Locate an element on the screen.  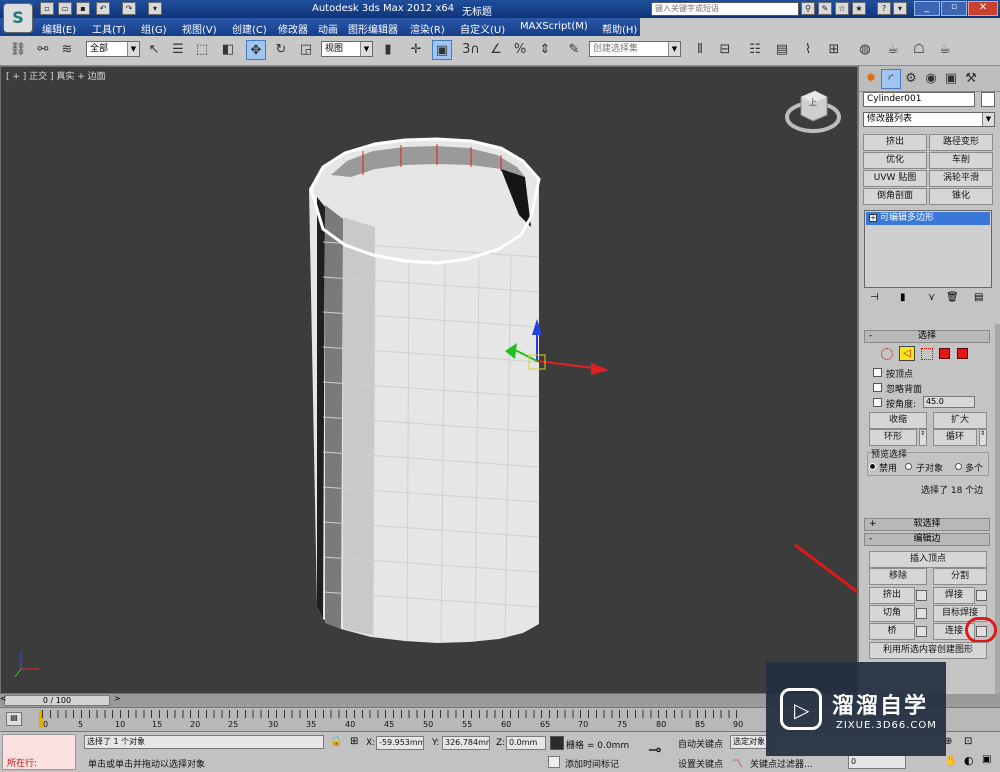
select-object-icon: ↖ is located at coordinates (154, 50).